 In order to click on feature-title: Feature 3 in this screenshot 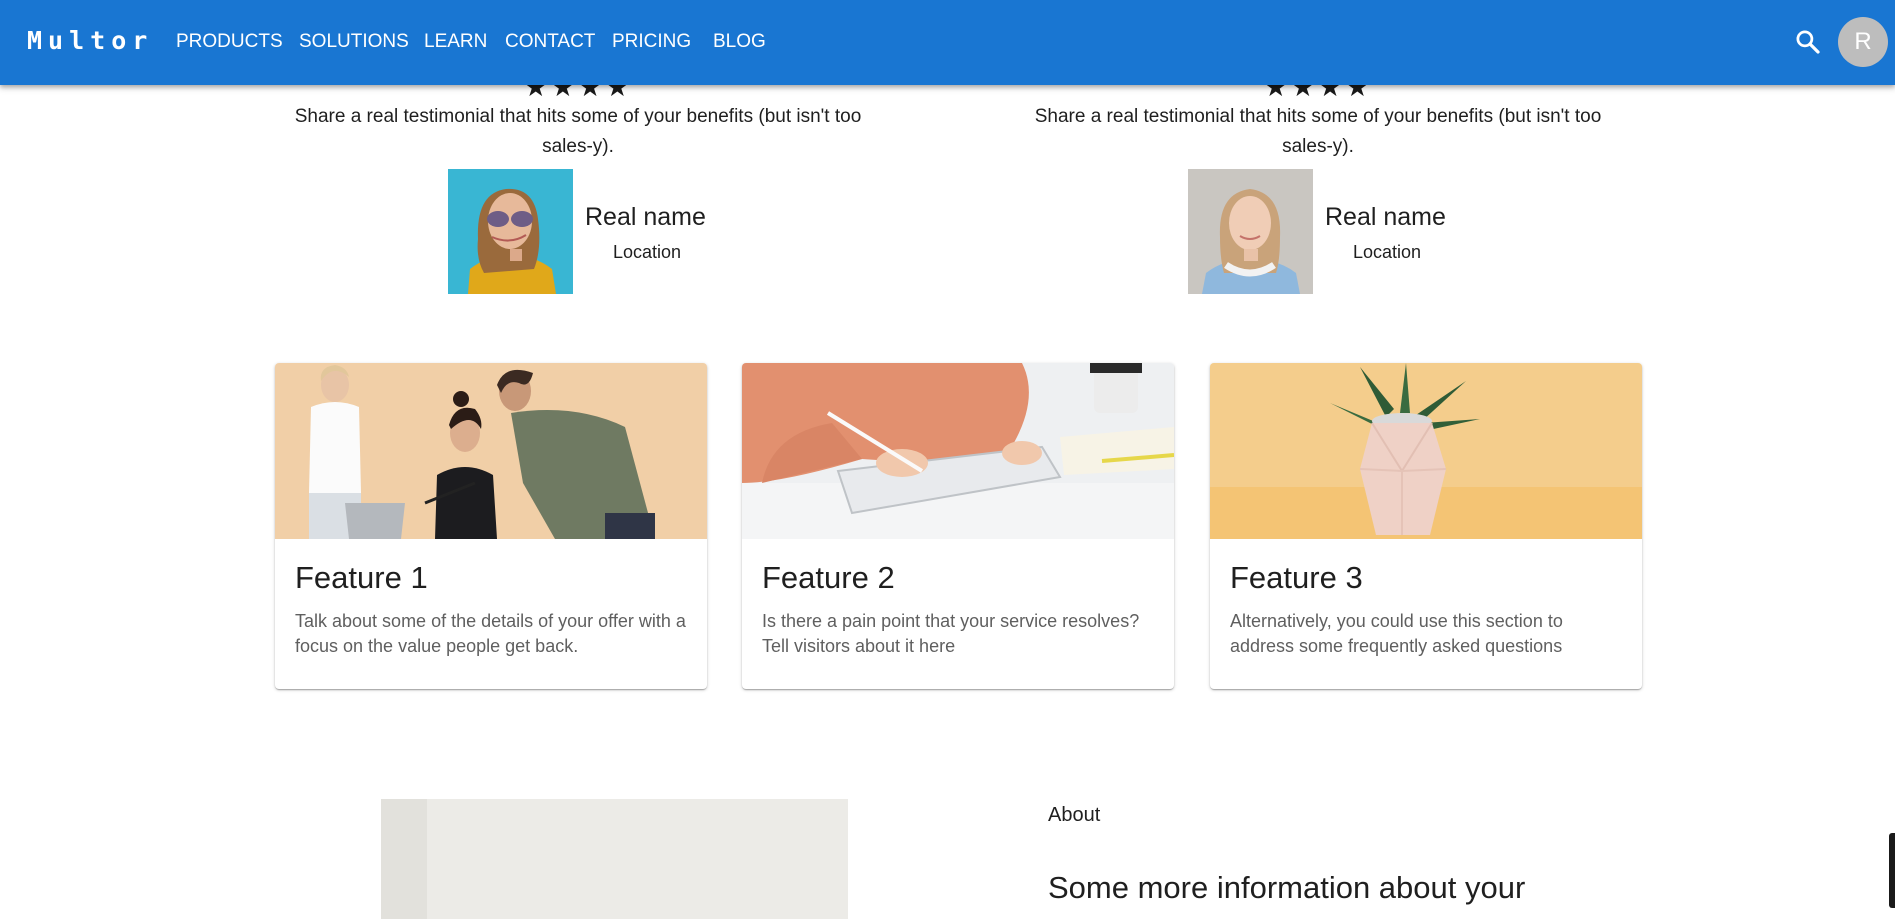, I will do `click(1296, 577)`.